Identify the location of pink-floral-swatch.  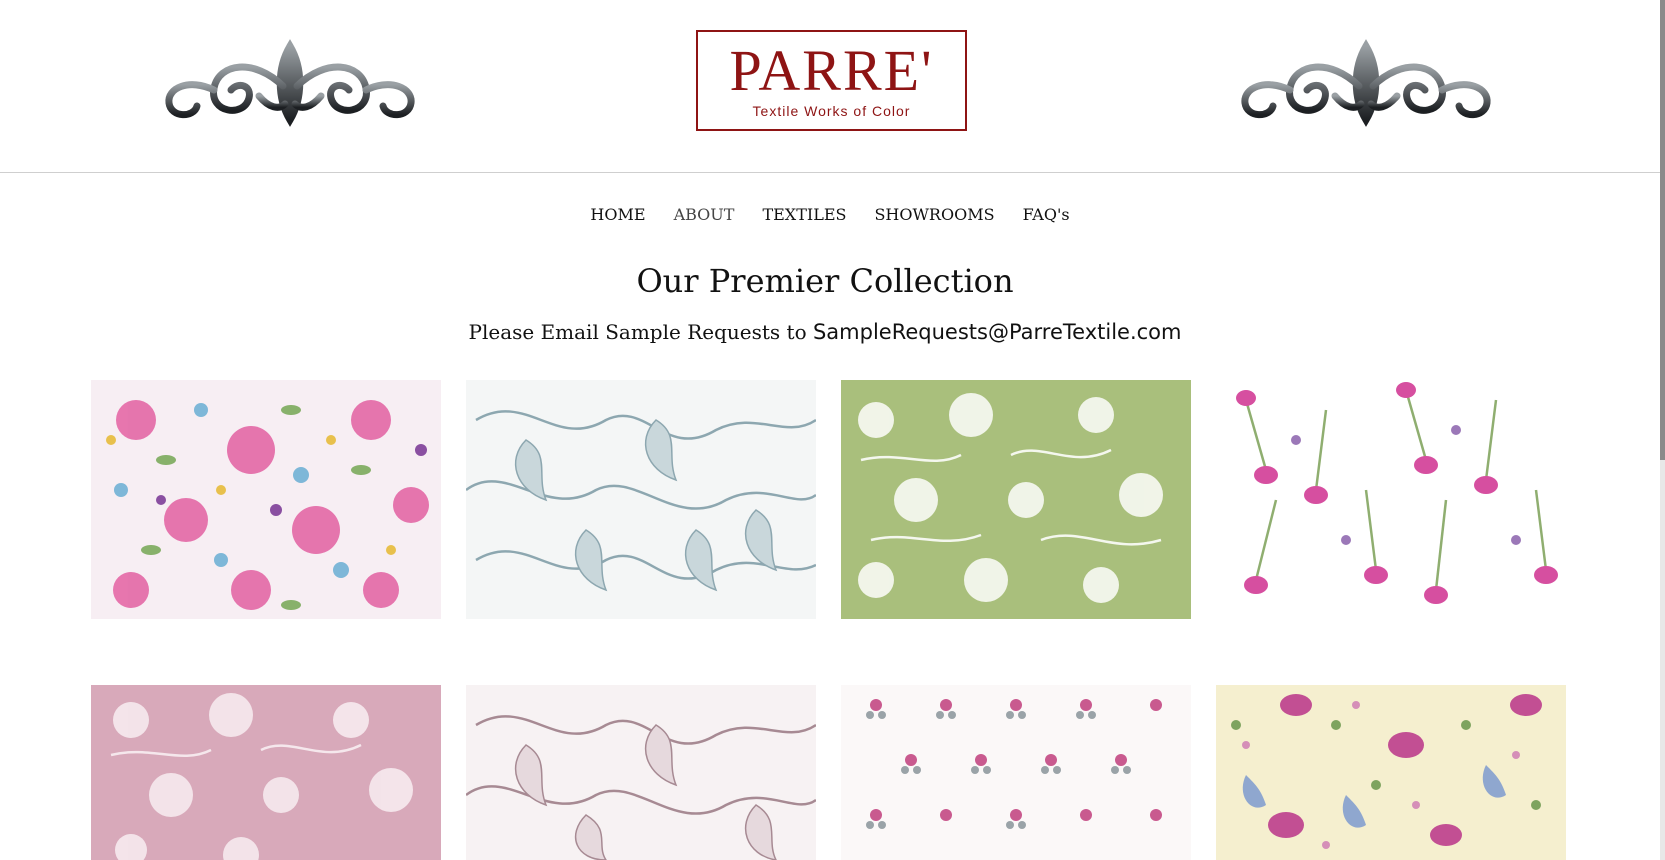
(266, 772).